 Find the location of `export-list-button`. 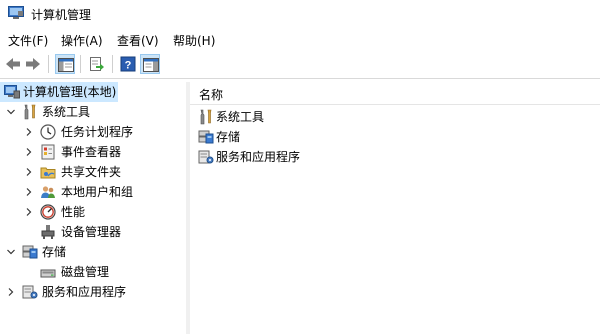

export-list-button is located at coordinates (97, 64).